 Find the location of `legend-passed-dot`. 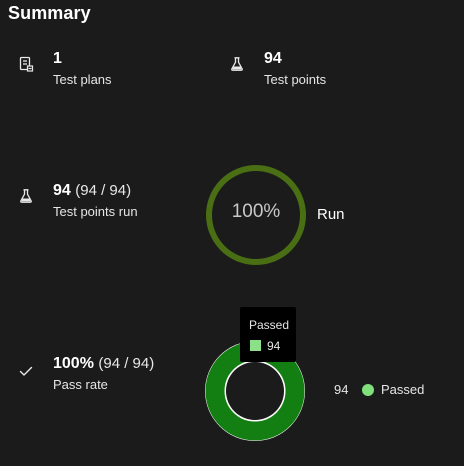

legend-passed-dot is located at coordinates (368, 390).